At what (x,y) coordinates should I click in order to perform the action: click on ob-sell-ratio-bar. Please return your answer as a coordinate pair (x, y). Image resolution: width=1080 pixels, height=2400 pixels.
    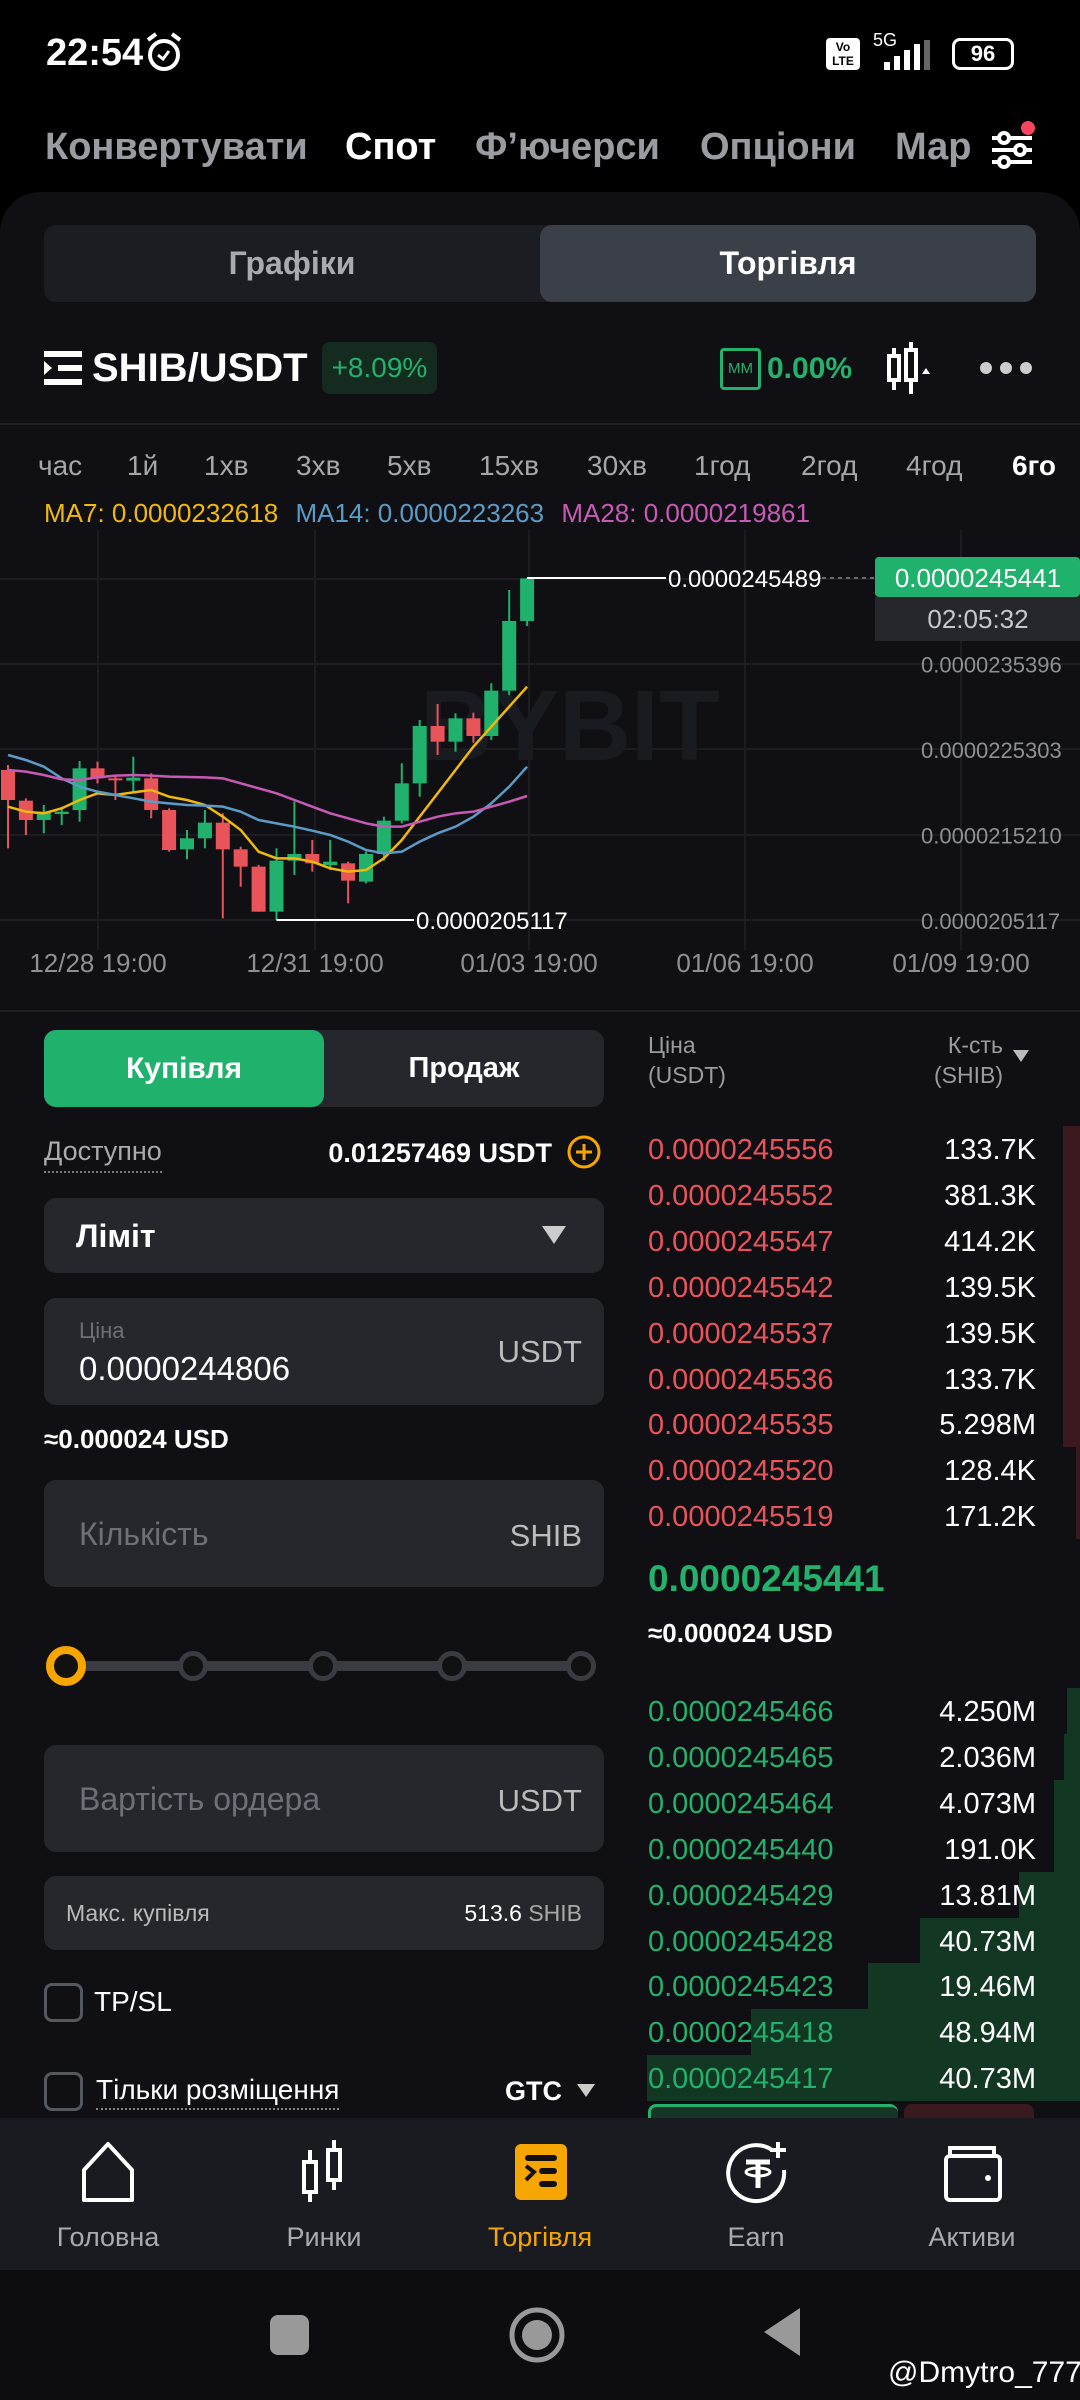
    Looking at the image, I should click on (969, 2111).